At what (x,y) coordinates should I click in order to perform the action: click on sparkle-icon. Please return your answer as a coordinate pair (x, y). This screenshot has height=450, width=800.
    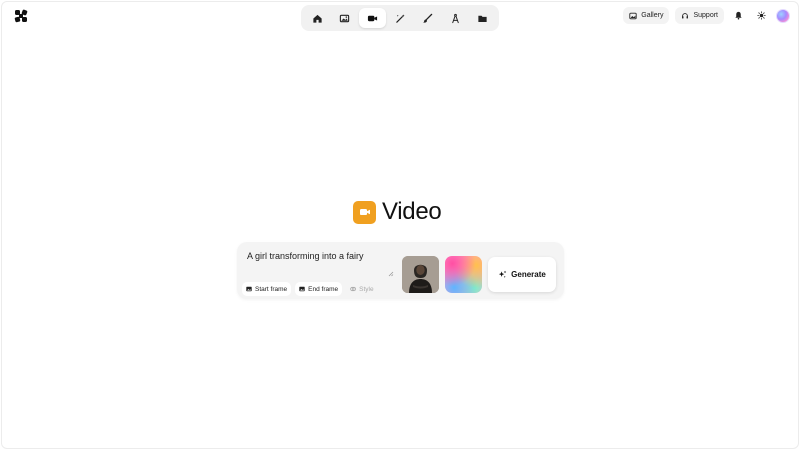
    Looking at the image, I should click on (503, 274).